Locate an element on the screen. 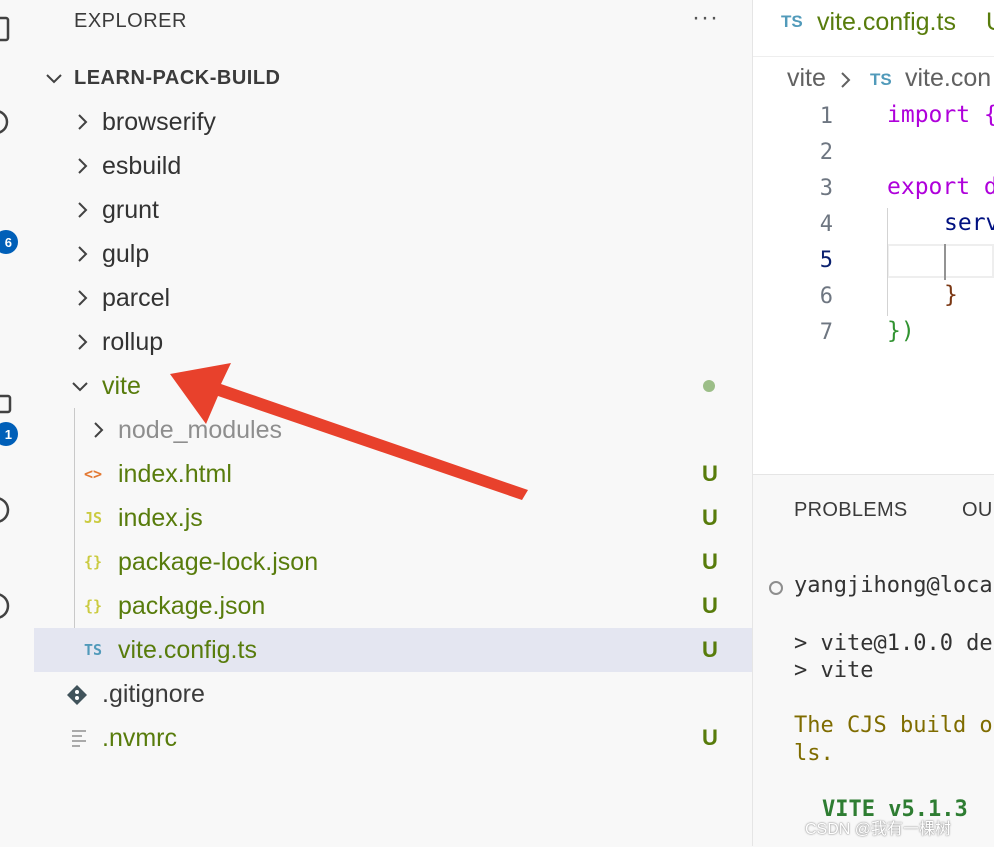  code-text: export d is located at coordinates (940, 187).